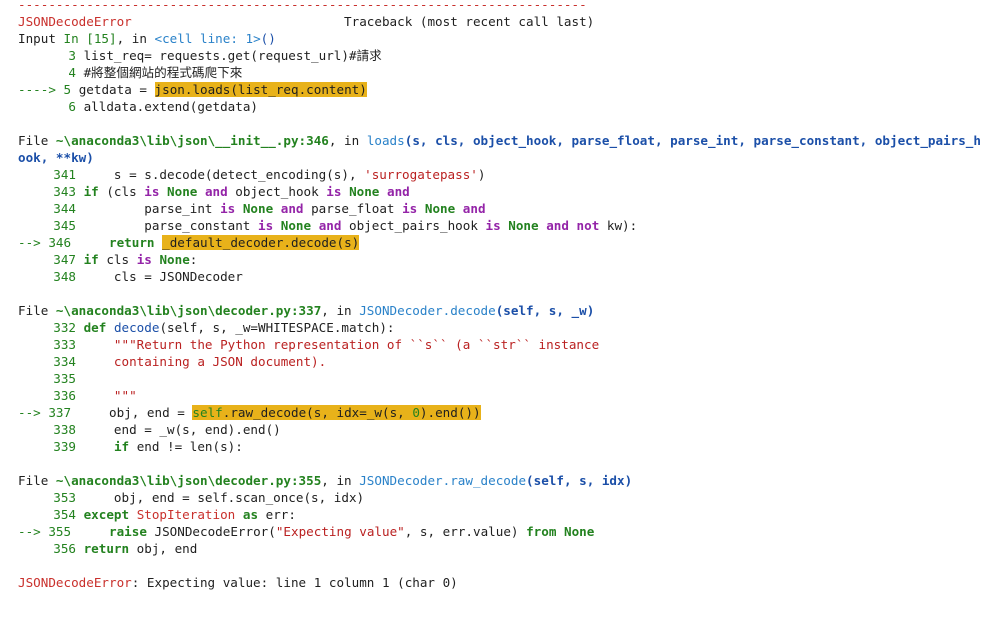 This screenshot has width=1006, height=617. What do you see at coordinates (512, 259) in the screenshot?
I see `code-line: 347 if cls is None:` at bounding box center [512, 259].